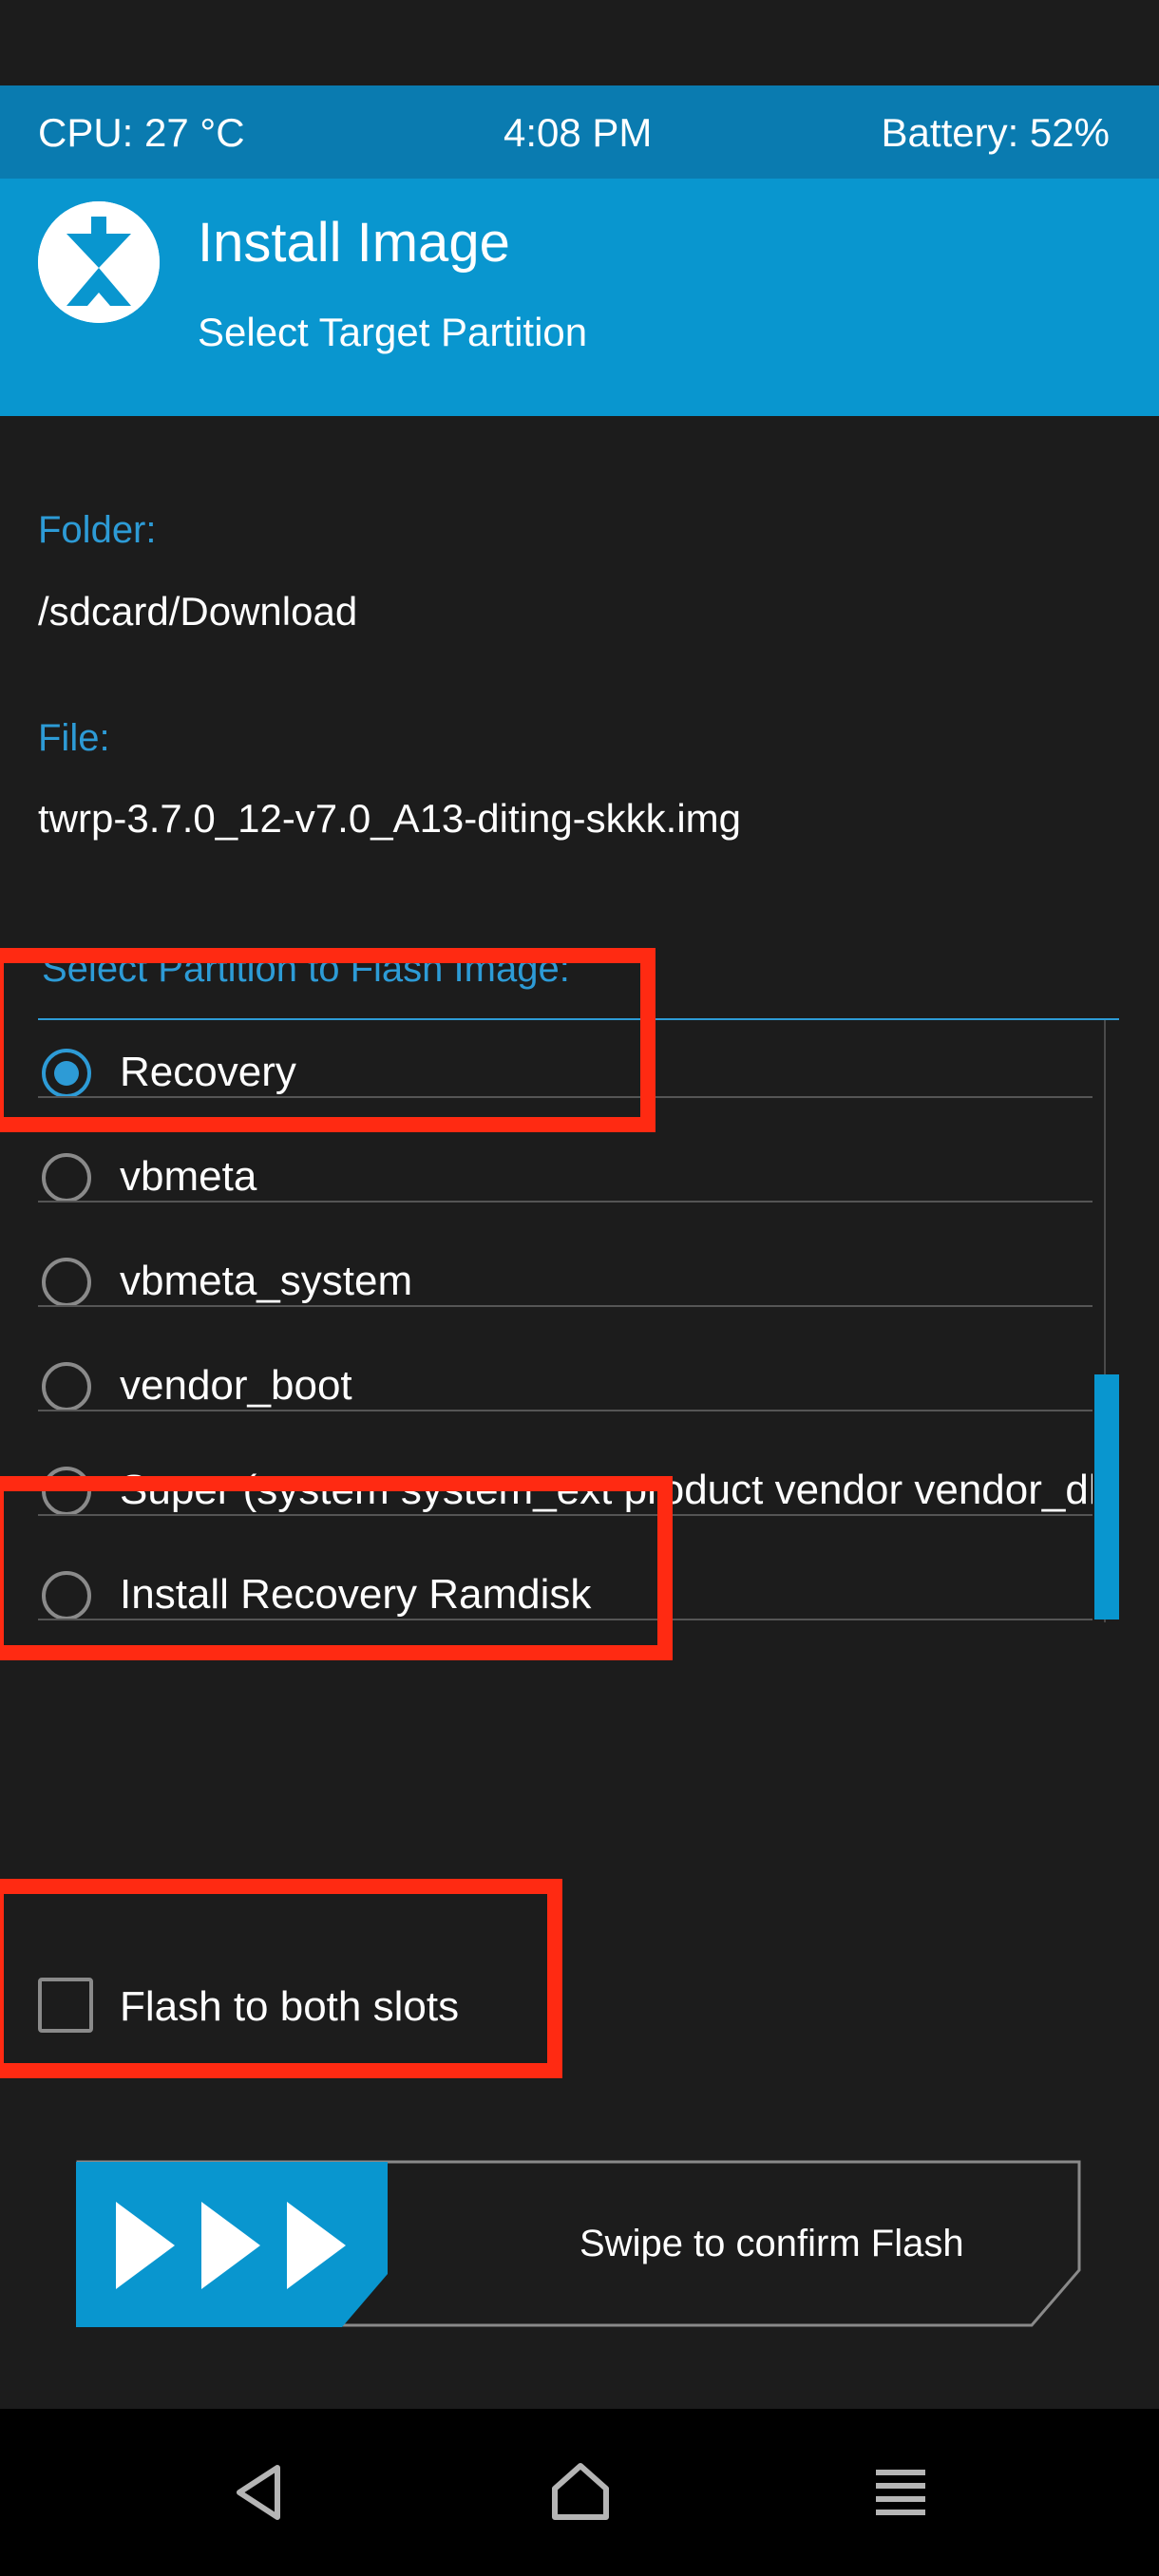 Image resolution: width=1159 pixels, height=2576 pixels. What do you see at coordinates (580, 2491) in the screenshot?
I see `home-icon` at bounding box center [580, 2491].